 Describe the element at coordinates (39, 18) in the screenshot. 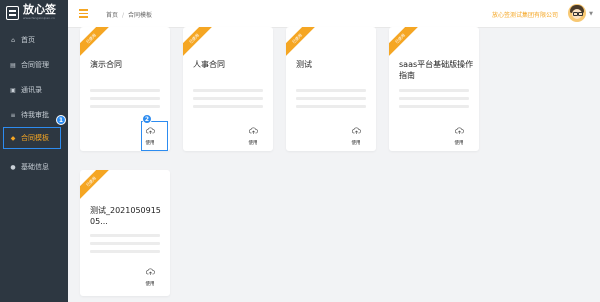

I see `logo-sub: www.fangxinqian.cn` at that location.